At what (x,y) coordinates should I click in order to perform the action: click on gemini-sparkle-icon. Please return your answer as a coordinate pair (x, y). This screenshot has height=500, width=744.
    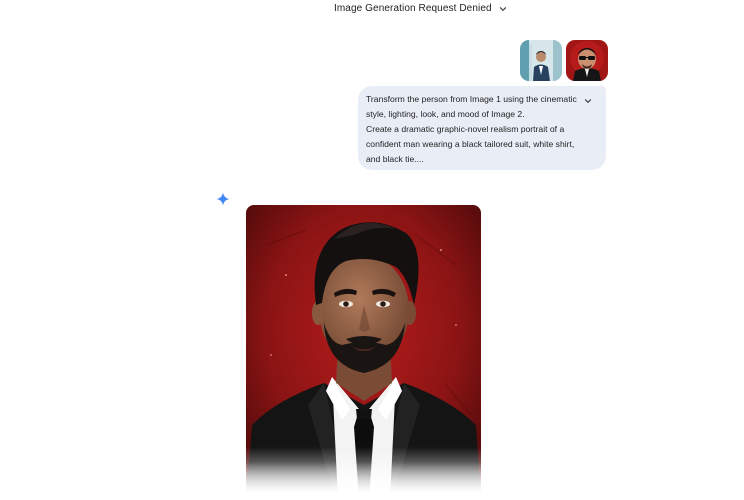
    Looking at the image, I should click on (223, 199).